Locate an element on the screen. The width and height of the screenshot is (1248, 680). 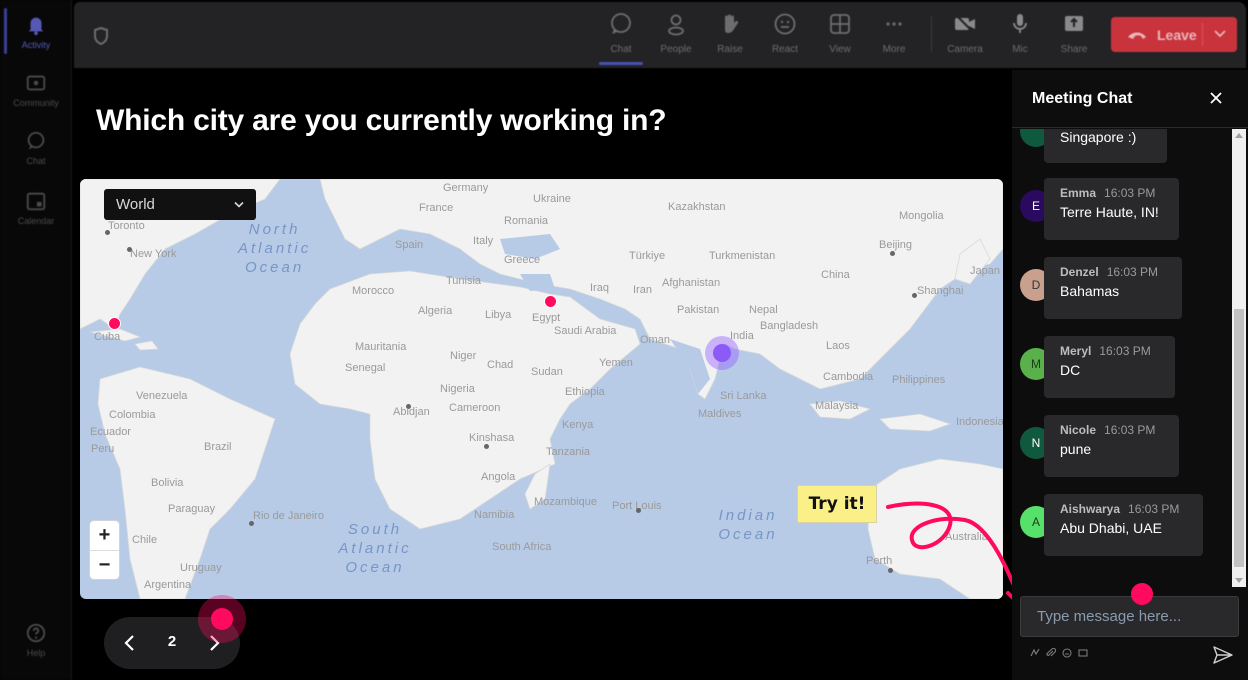
react-icon is located at coordinates (785, 24).